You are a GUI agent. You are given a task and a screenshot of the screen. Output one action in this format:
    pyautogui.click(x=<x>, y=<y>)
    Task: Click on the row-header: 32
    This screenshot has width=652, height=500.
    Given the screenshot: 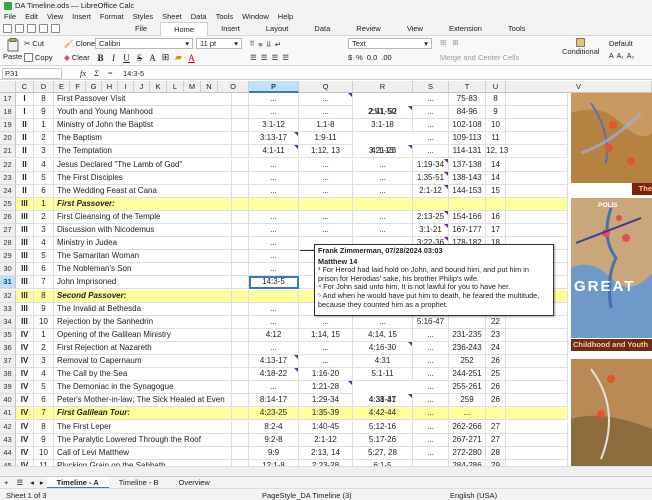 What is the action you would take?
    pyautogui.click(x=8, y=296)
    